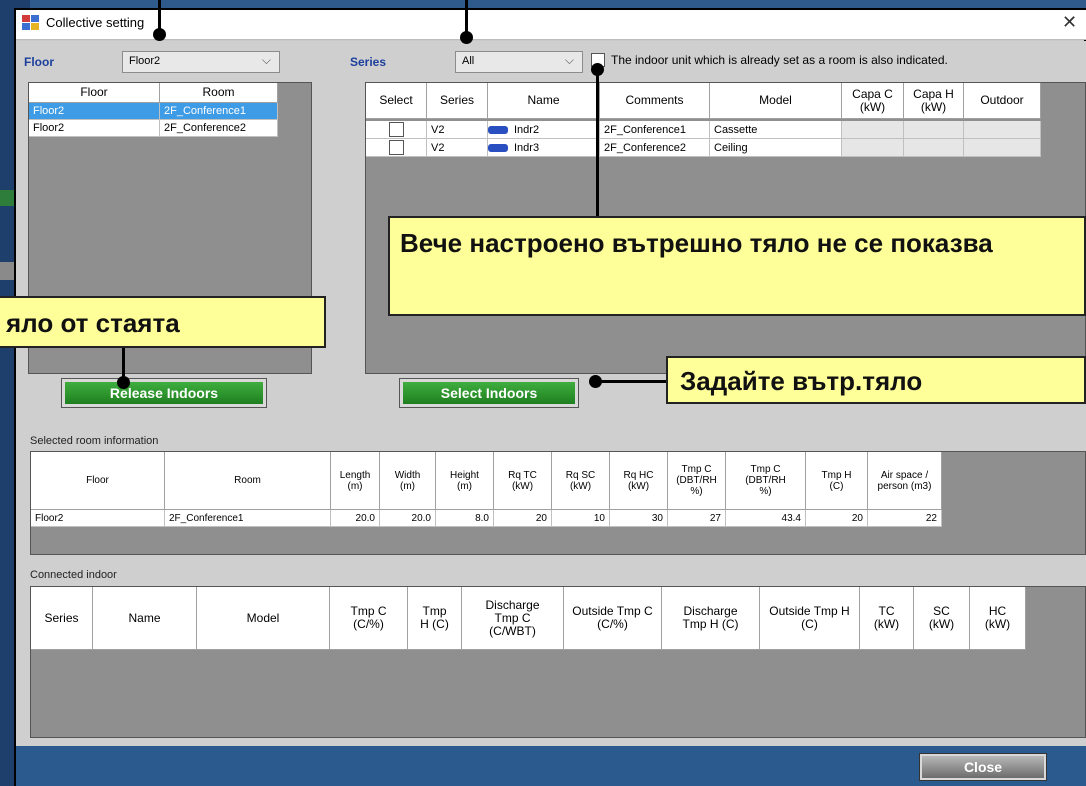 This screenshot has height=786, width=1086. I want to click on room-row-room: 2F_Conference2, so click(219, 128).